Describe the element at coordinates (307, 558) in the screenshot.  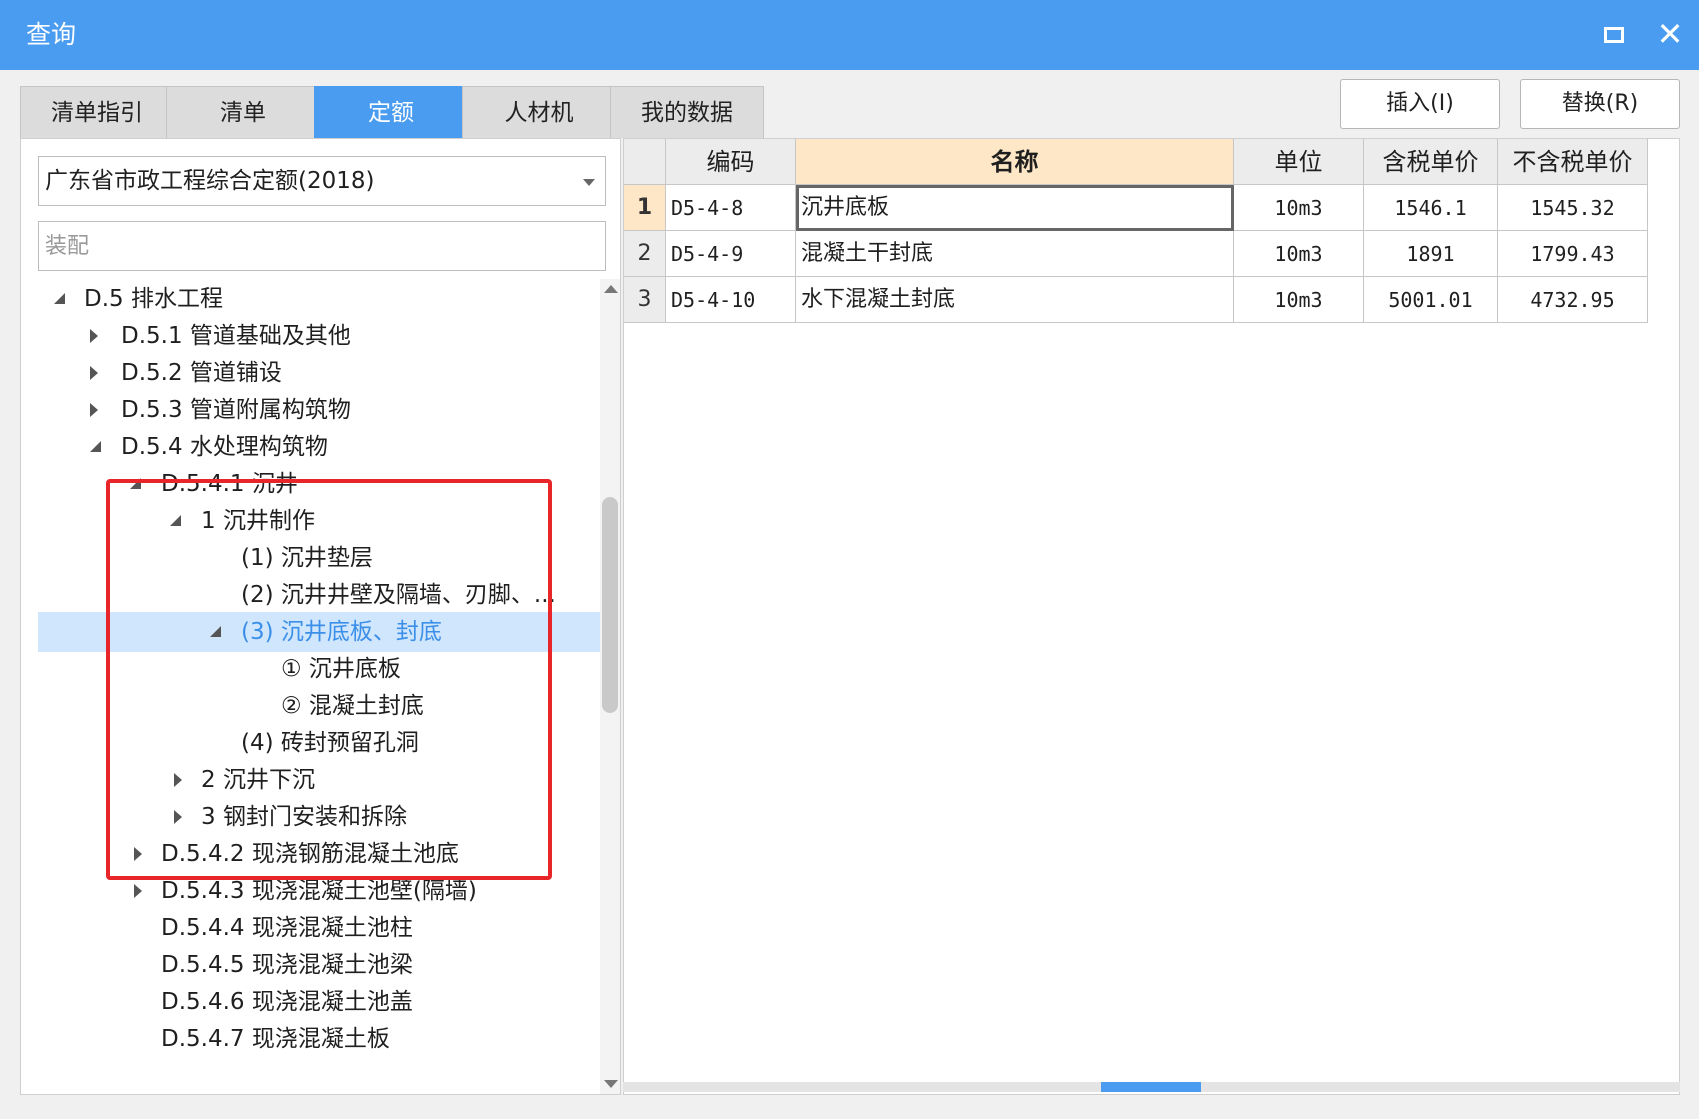
I see `tree-node-label: (1) 沉井垫层` at that location.